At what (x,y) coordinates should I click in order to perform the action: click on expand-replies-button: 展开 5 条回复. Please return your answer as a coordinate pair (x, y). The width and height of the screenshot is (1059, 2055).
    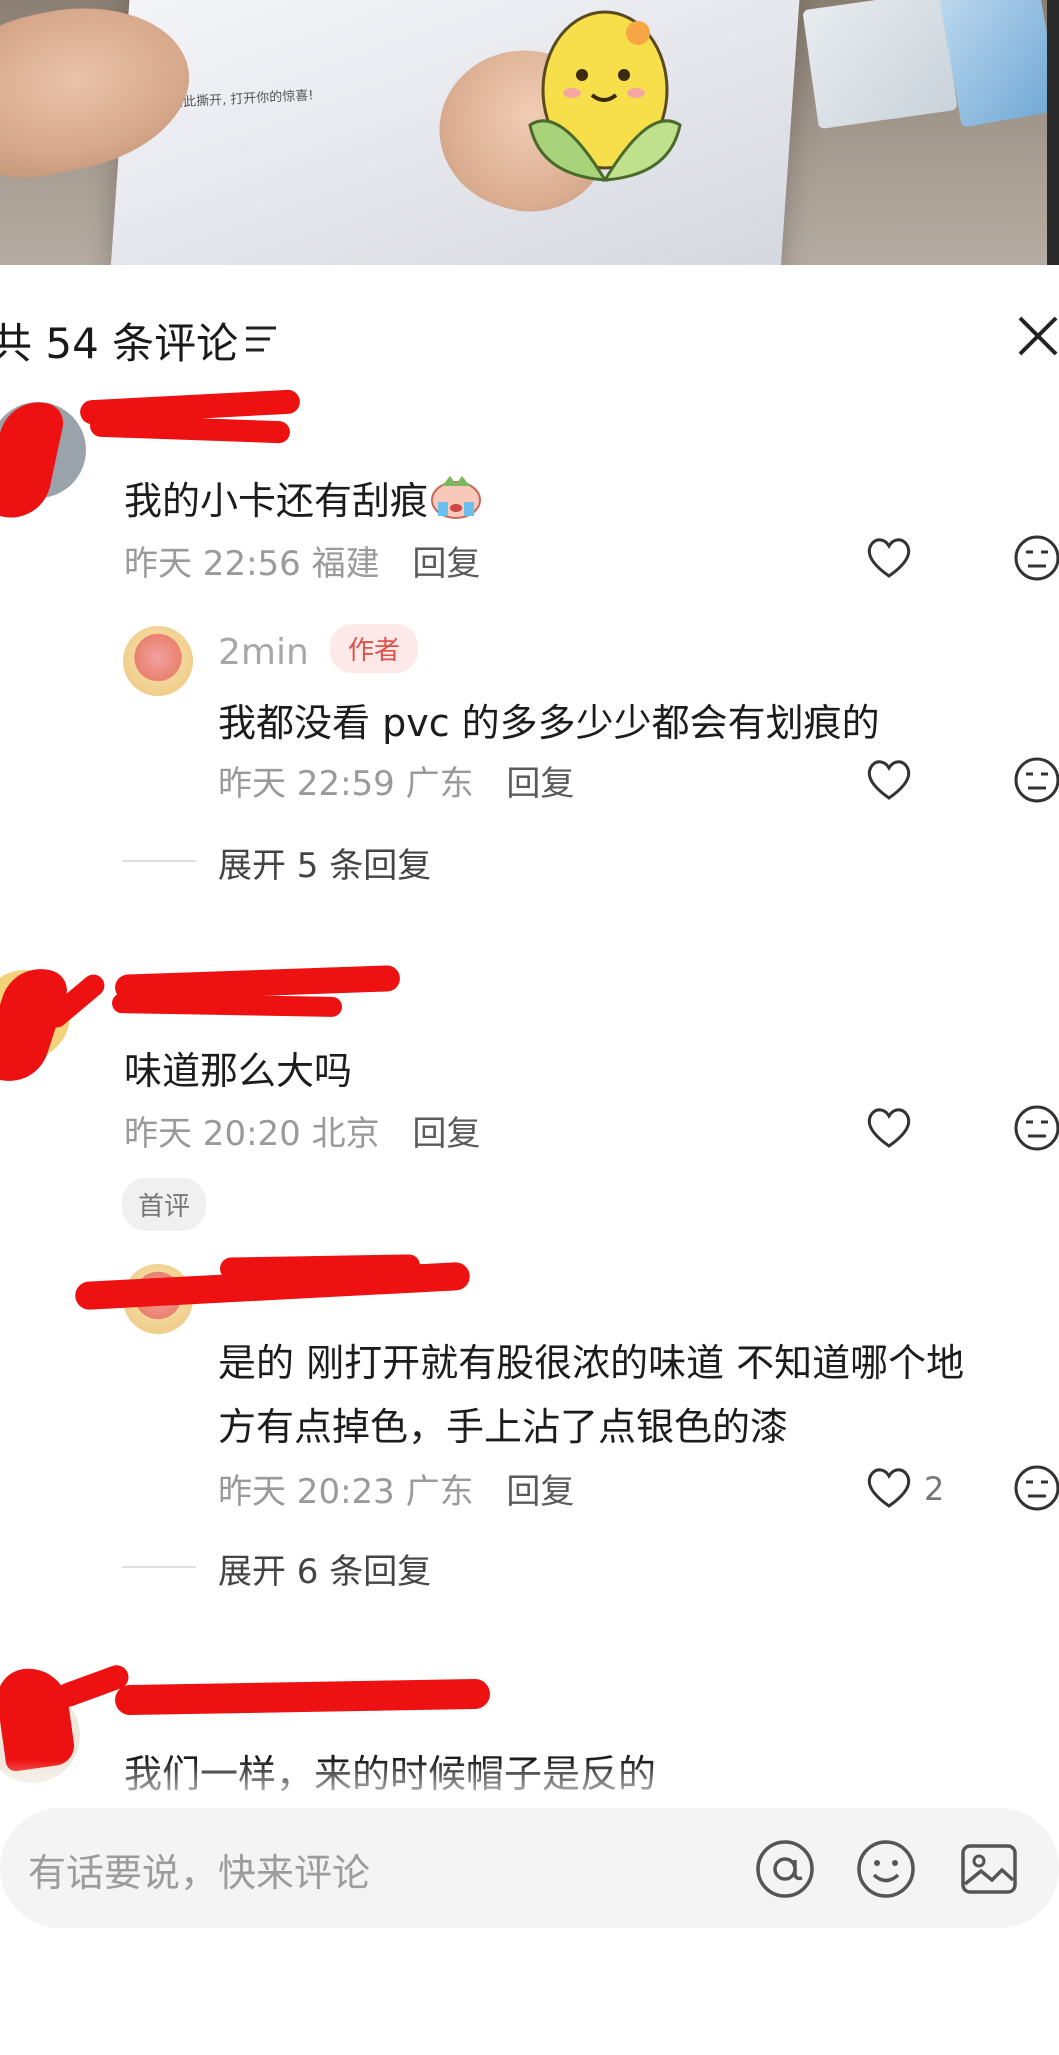
    Looking at the image, I should click on (324, 862).